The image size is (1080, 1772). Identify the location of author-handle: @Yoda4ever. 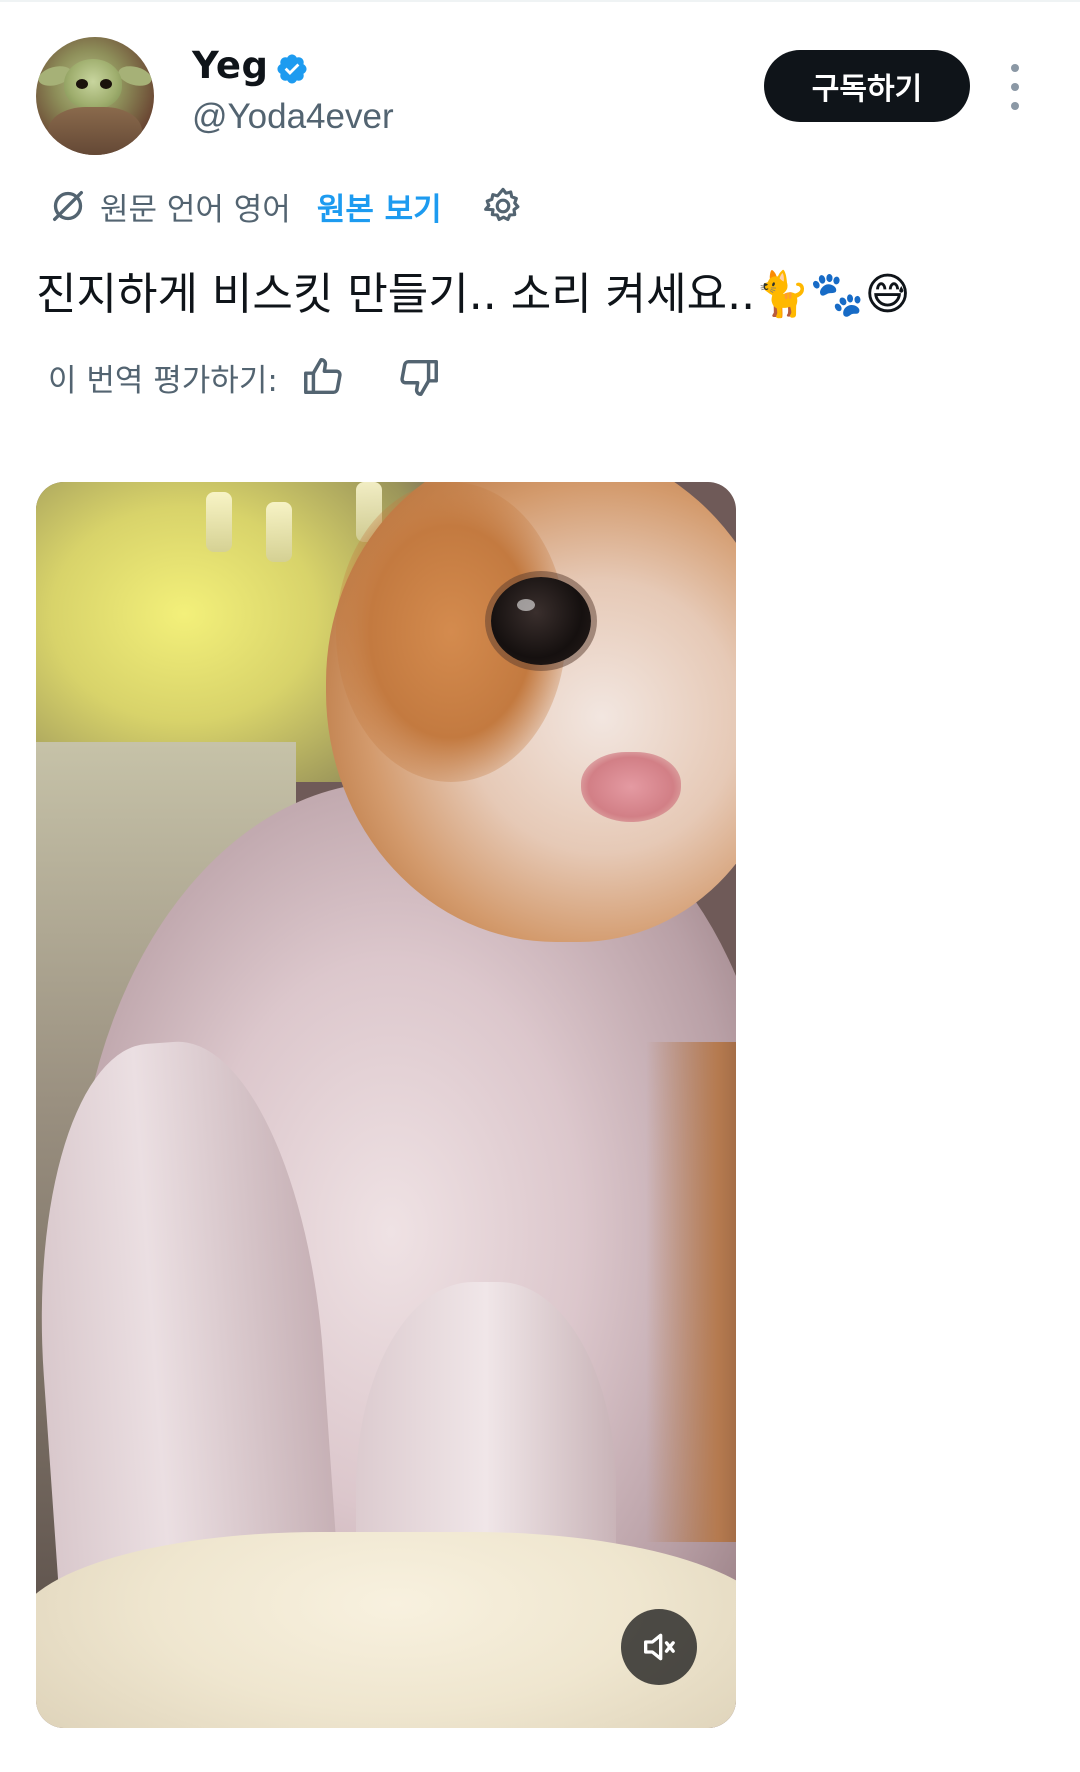
(293, 117).